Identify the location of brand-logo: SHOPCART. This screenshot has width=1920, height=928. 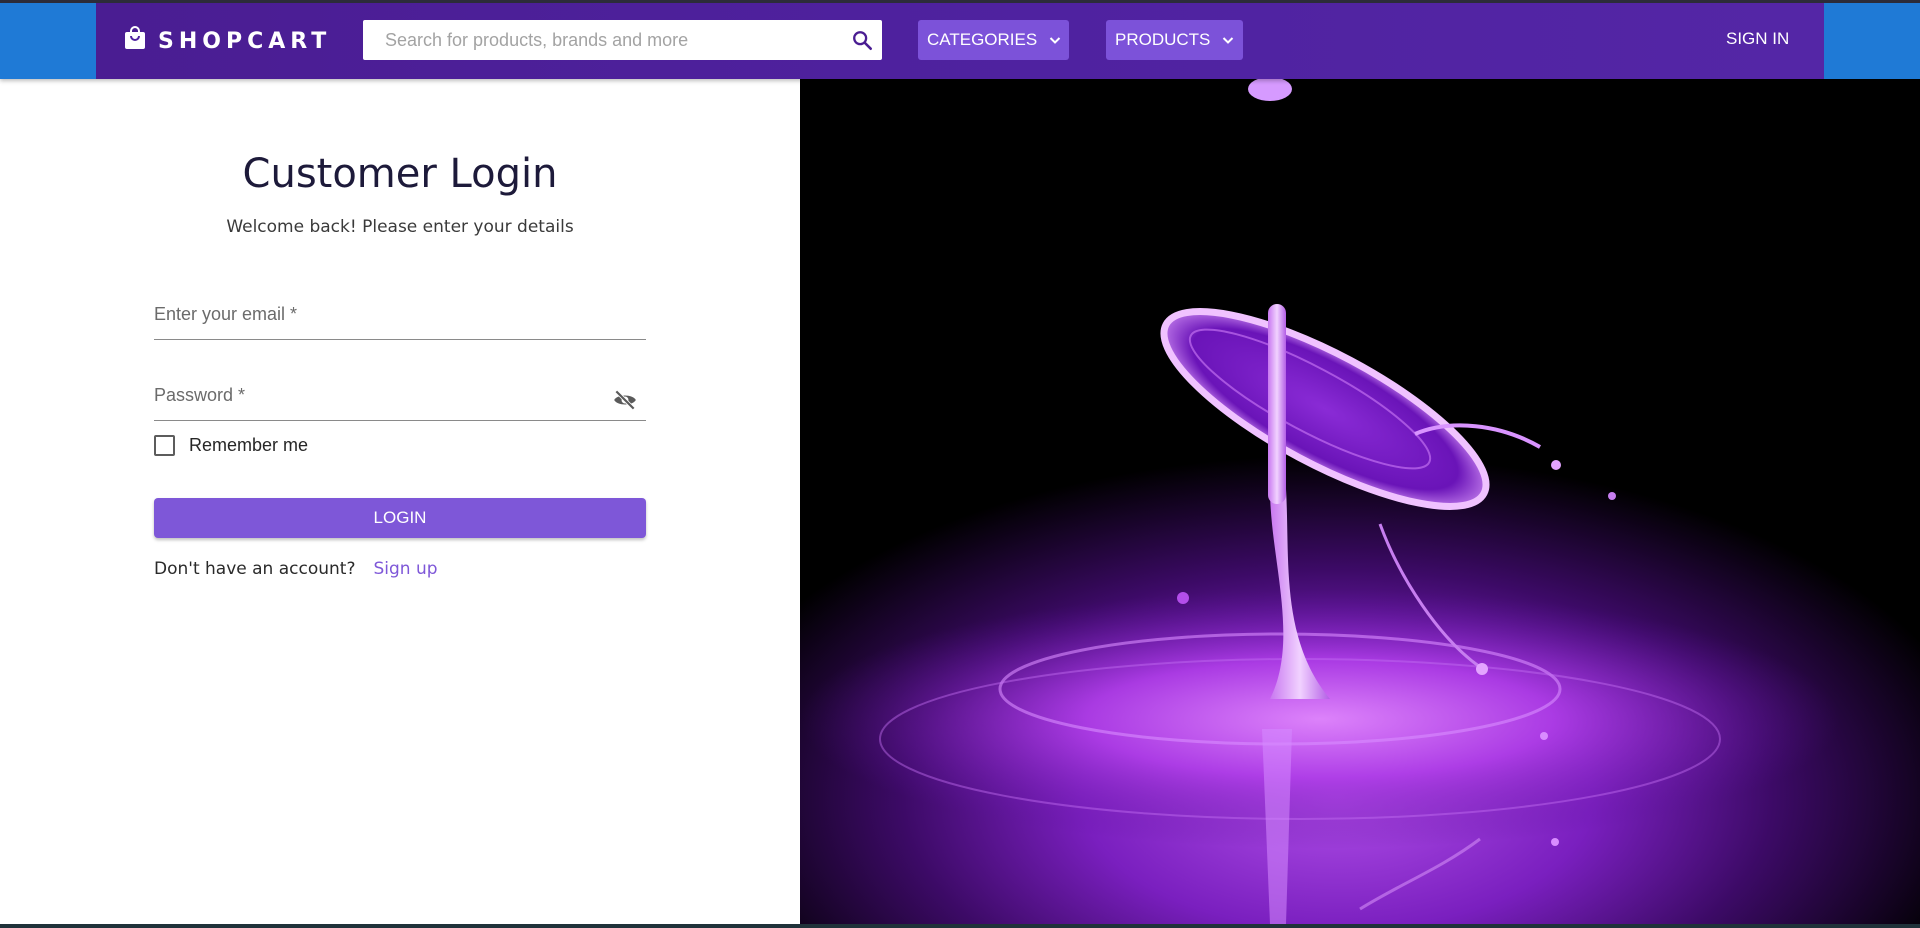
(227, 41).